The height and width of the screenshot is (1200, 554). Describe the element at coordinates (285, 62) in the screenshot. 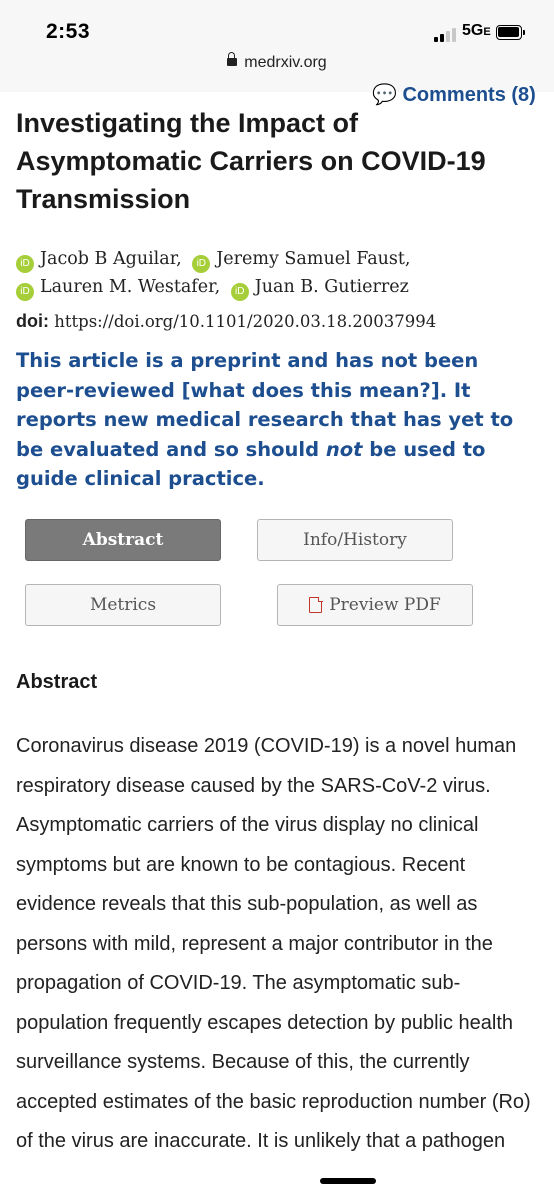

I see `url-text: medrxiv.org` at that location.